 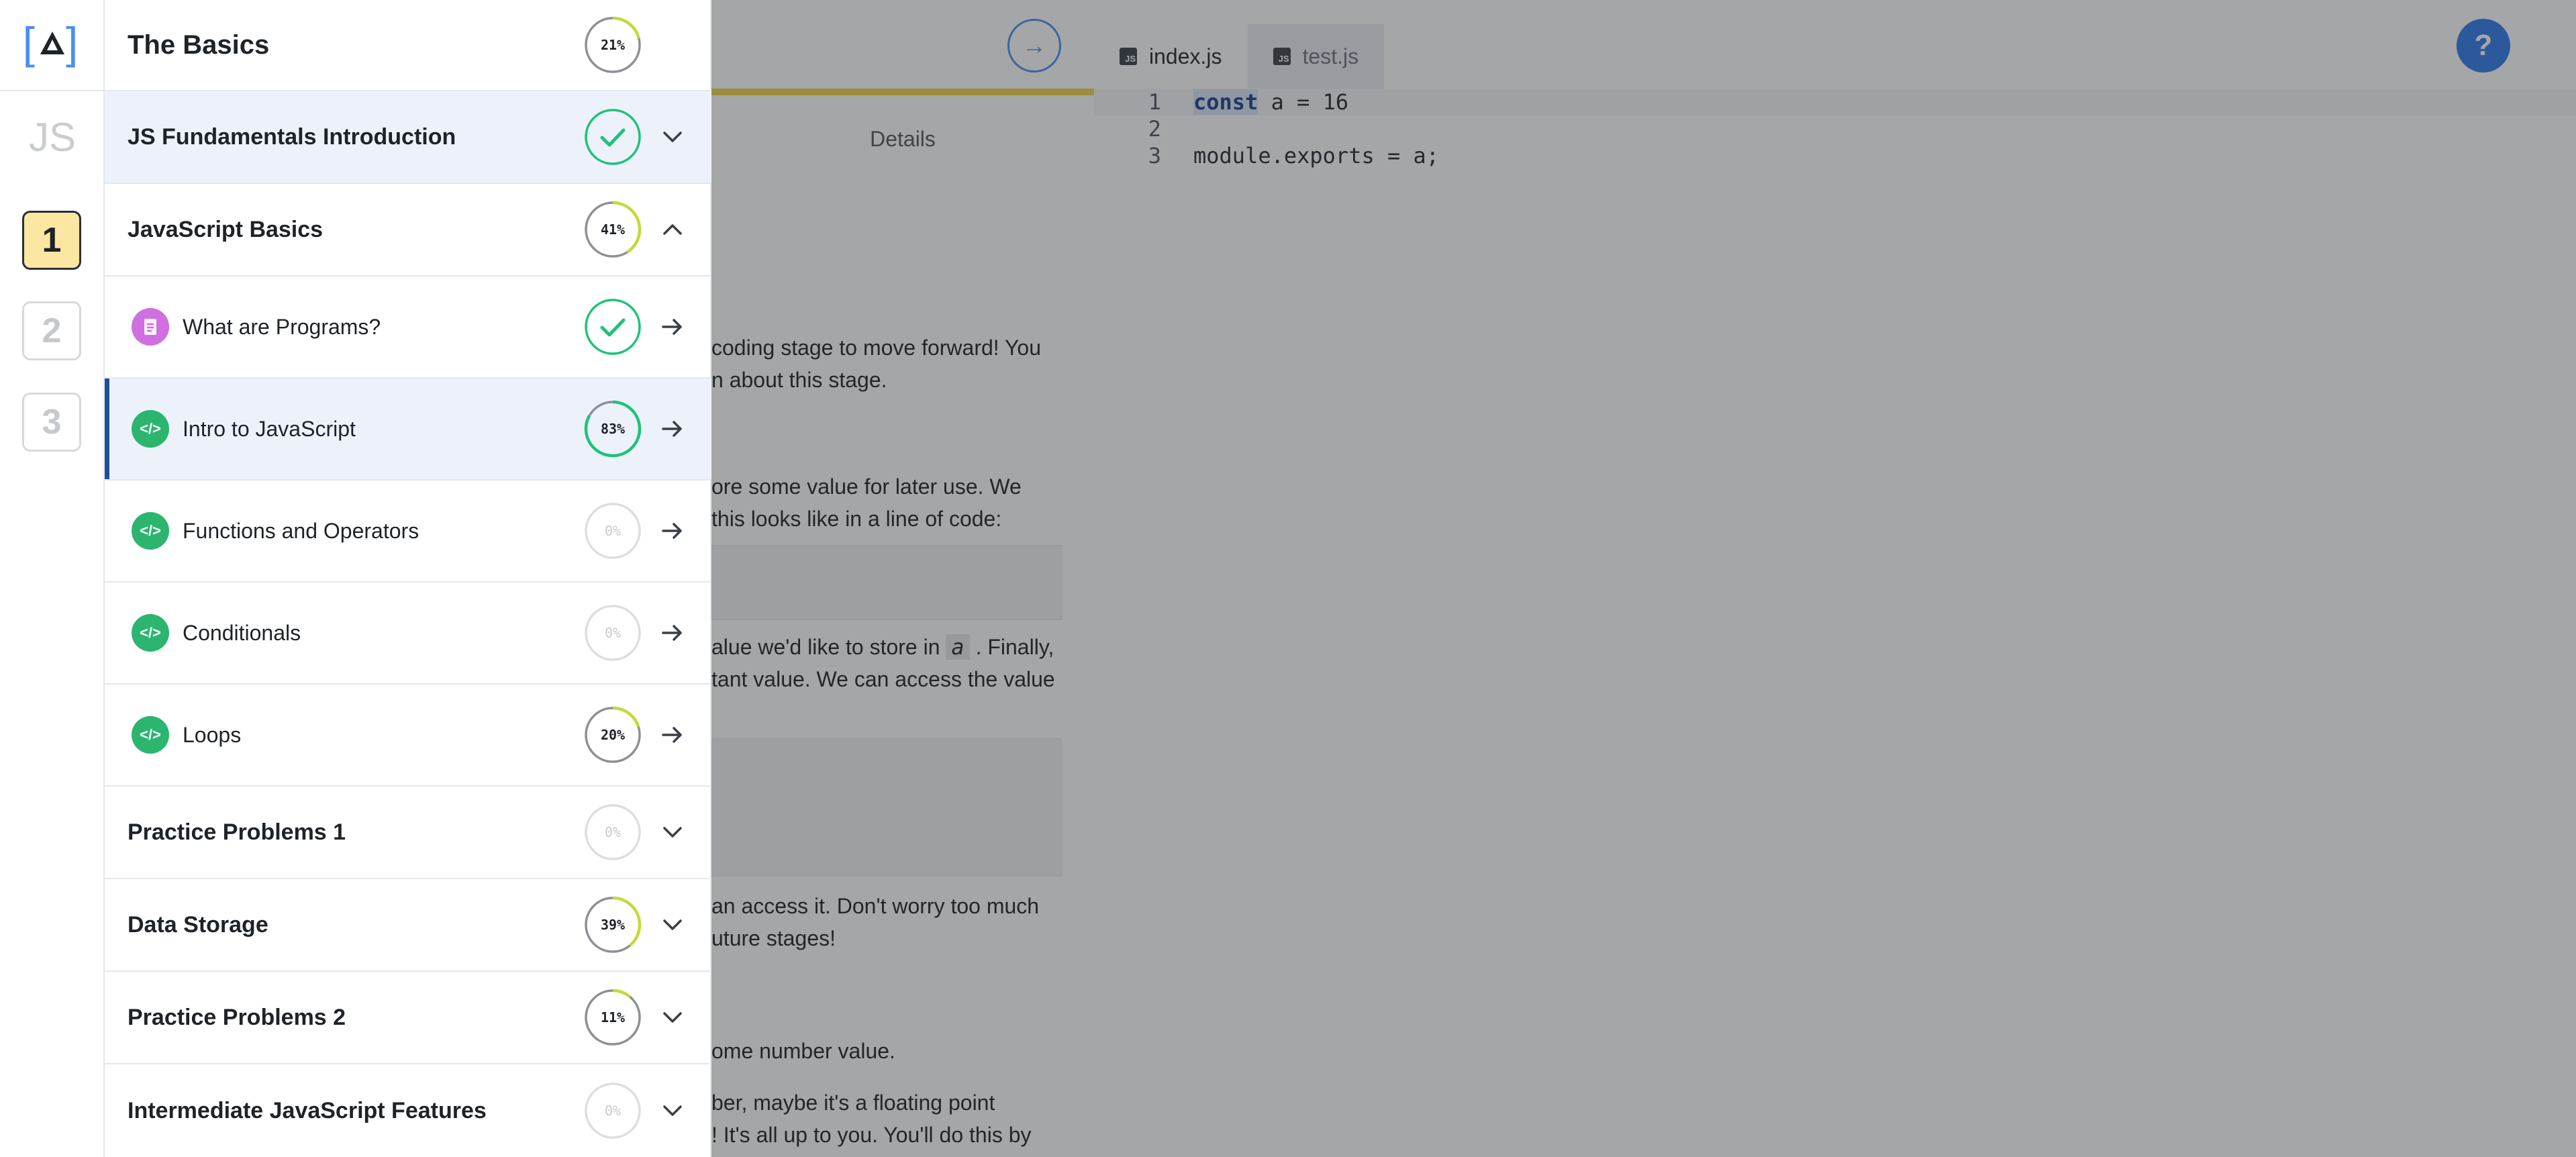 I want to click on js-course-icon: JS, so click(x=52, y=137).